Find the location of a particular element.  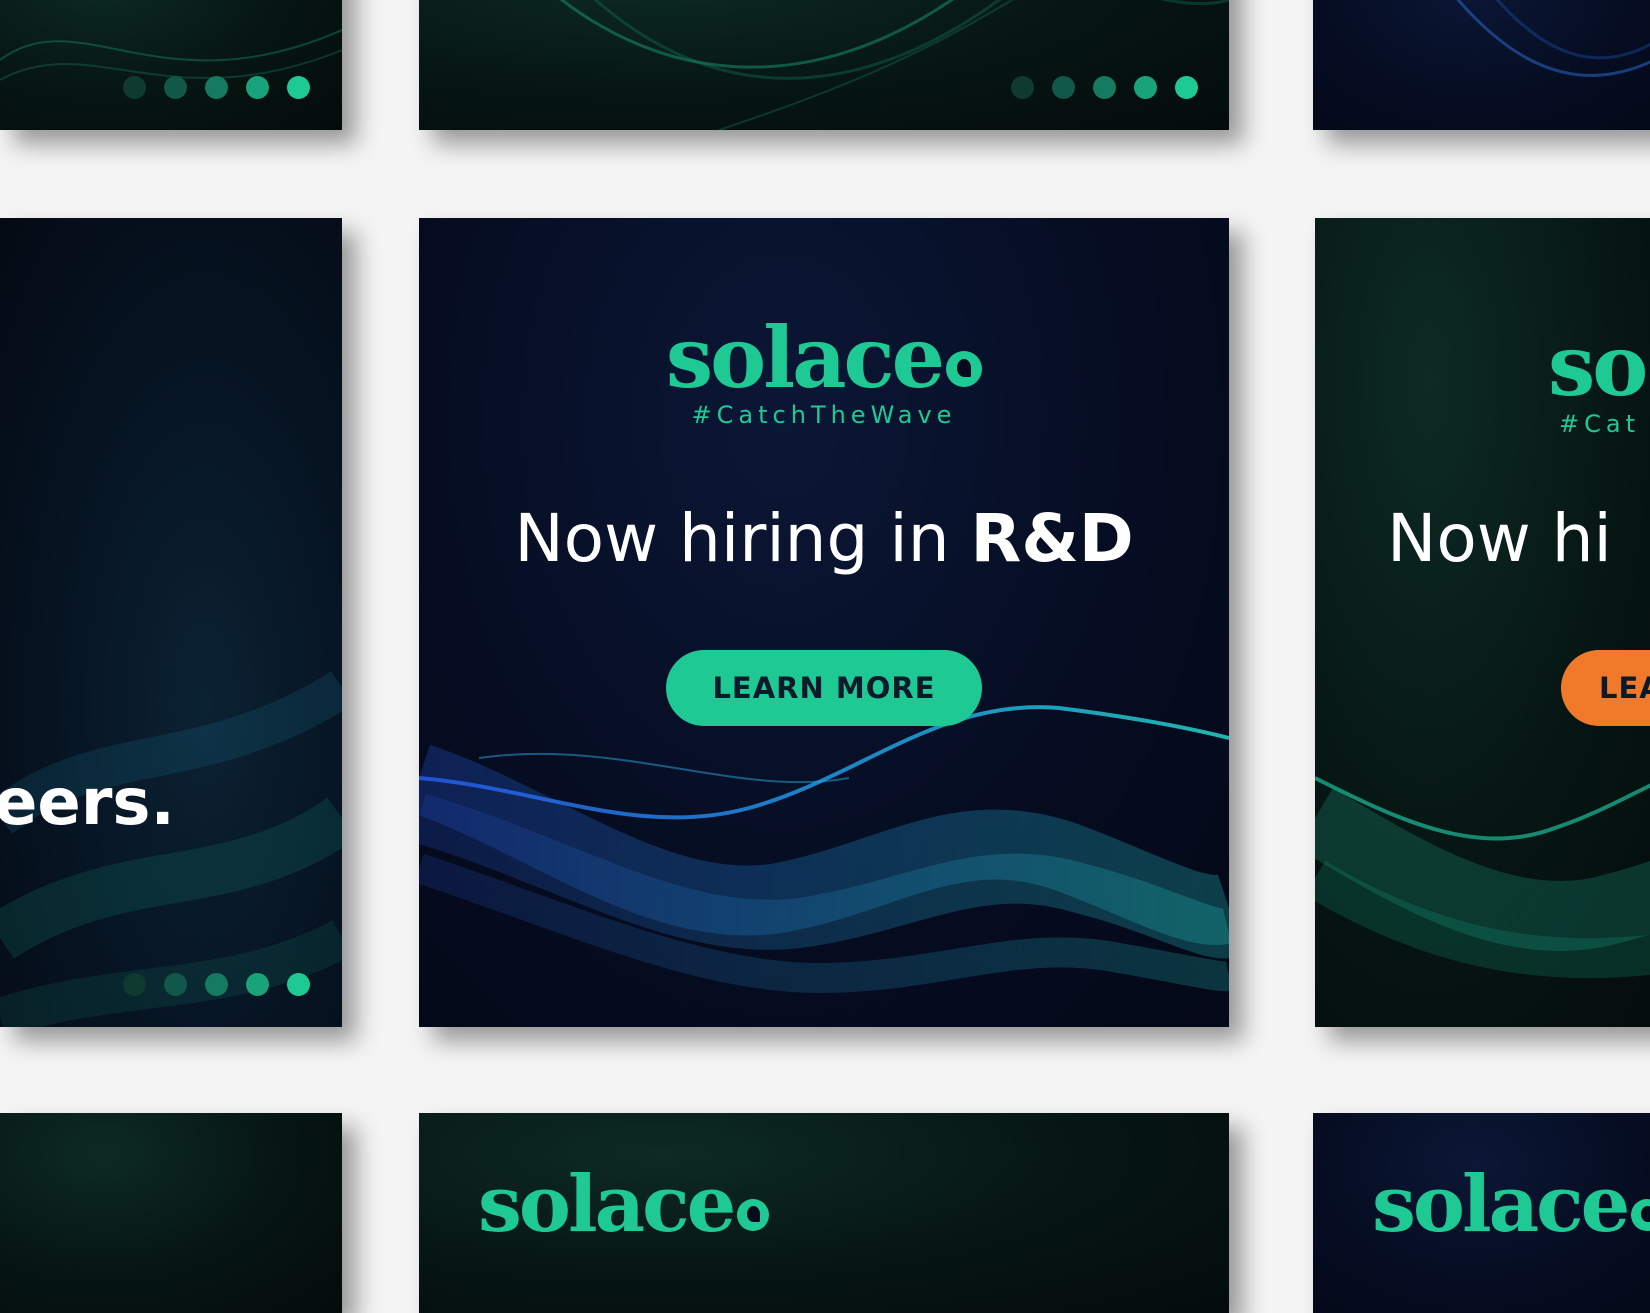

ad-tile-top-center is located at coordinates (824, 65).